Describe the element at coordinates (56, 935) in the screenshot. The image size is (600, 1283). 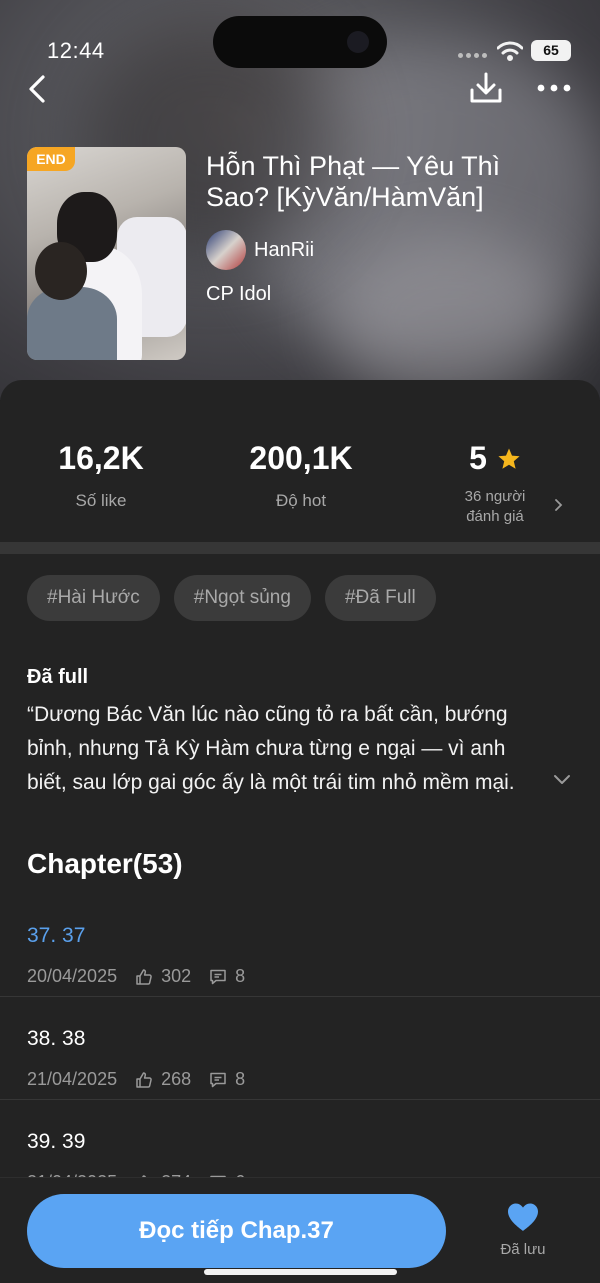
I see `chapter-title: 37. 37` at that location.